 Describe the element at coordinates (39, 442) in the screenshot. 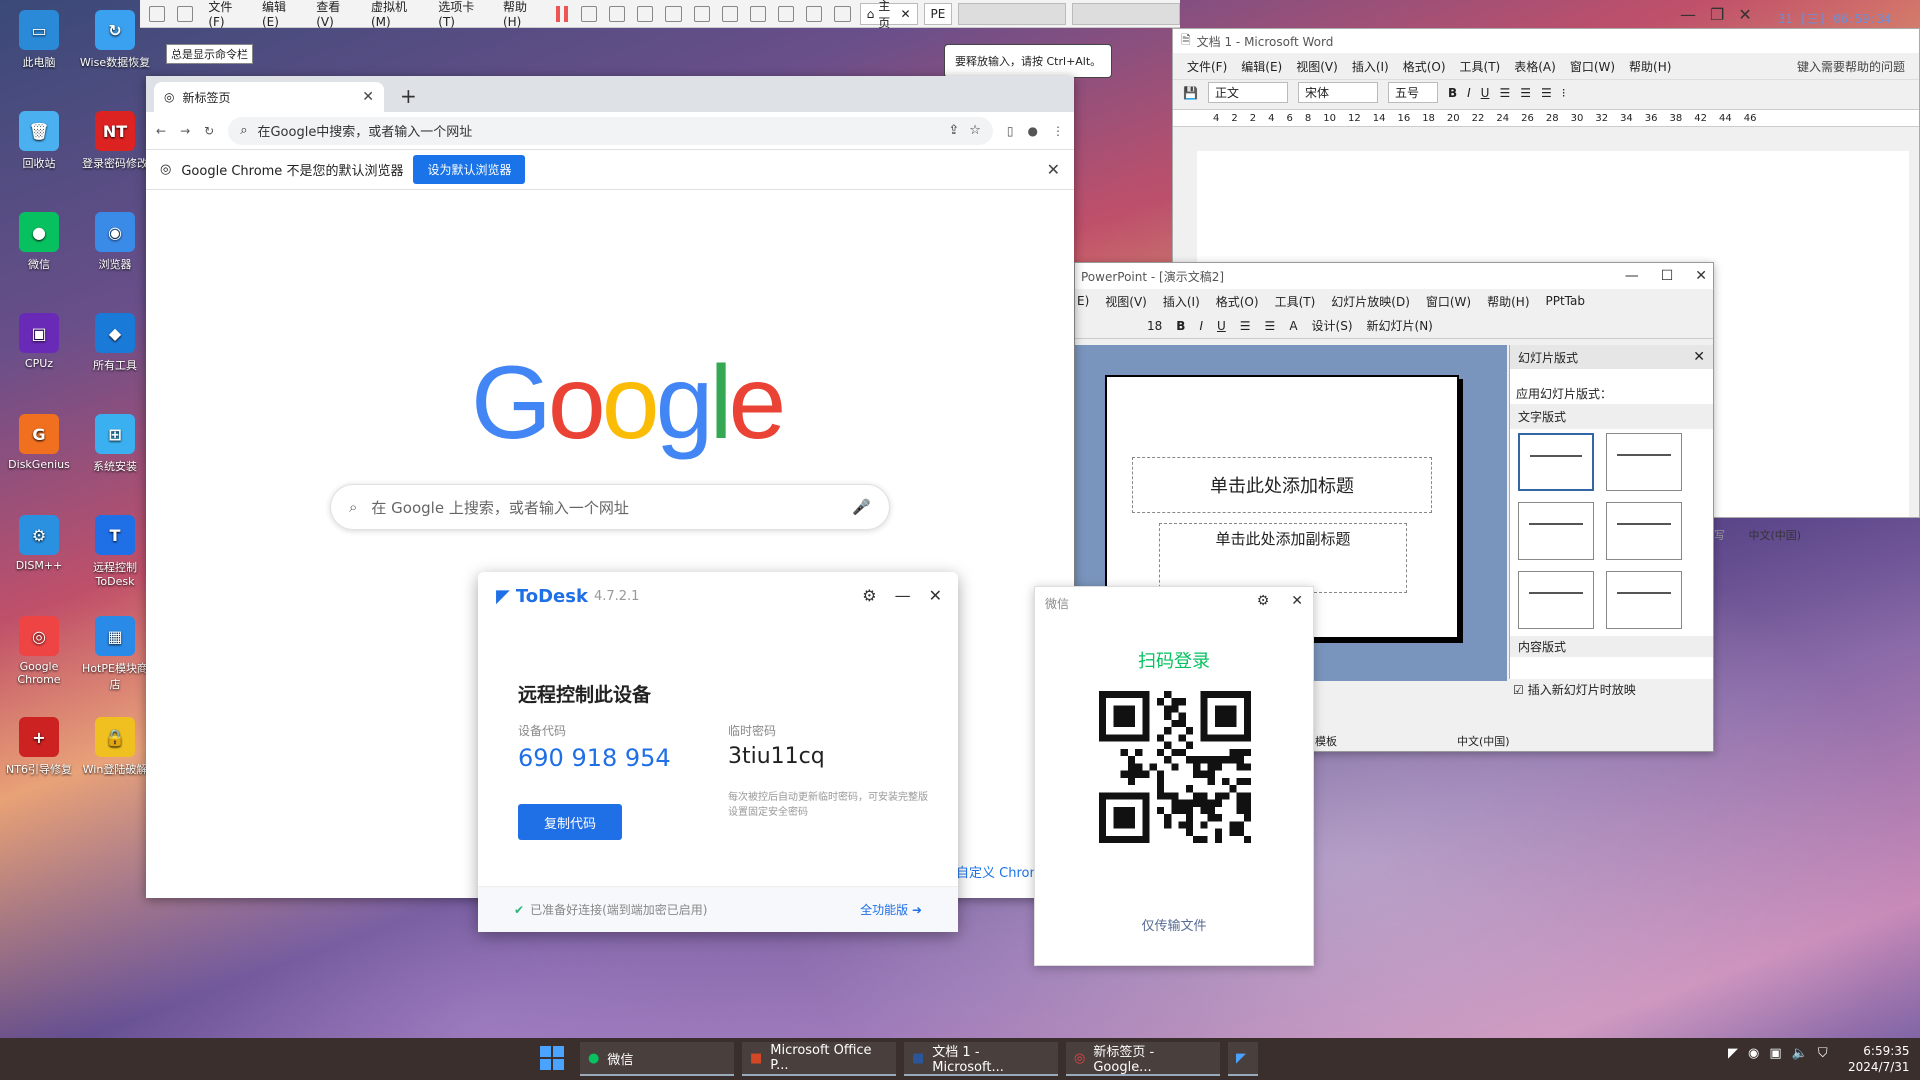

I see `desktop-icon: G DiskGenius` at that location.